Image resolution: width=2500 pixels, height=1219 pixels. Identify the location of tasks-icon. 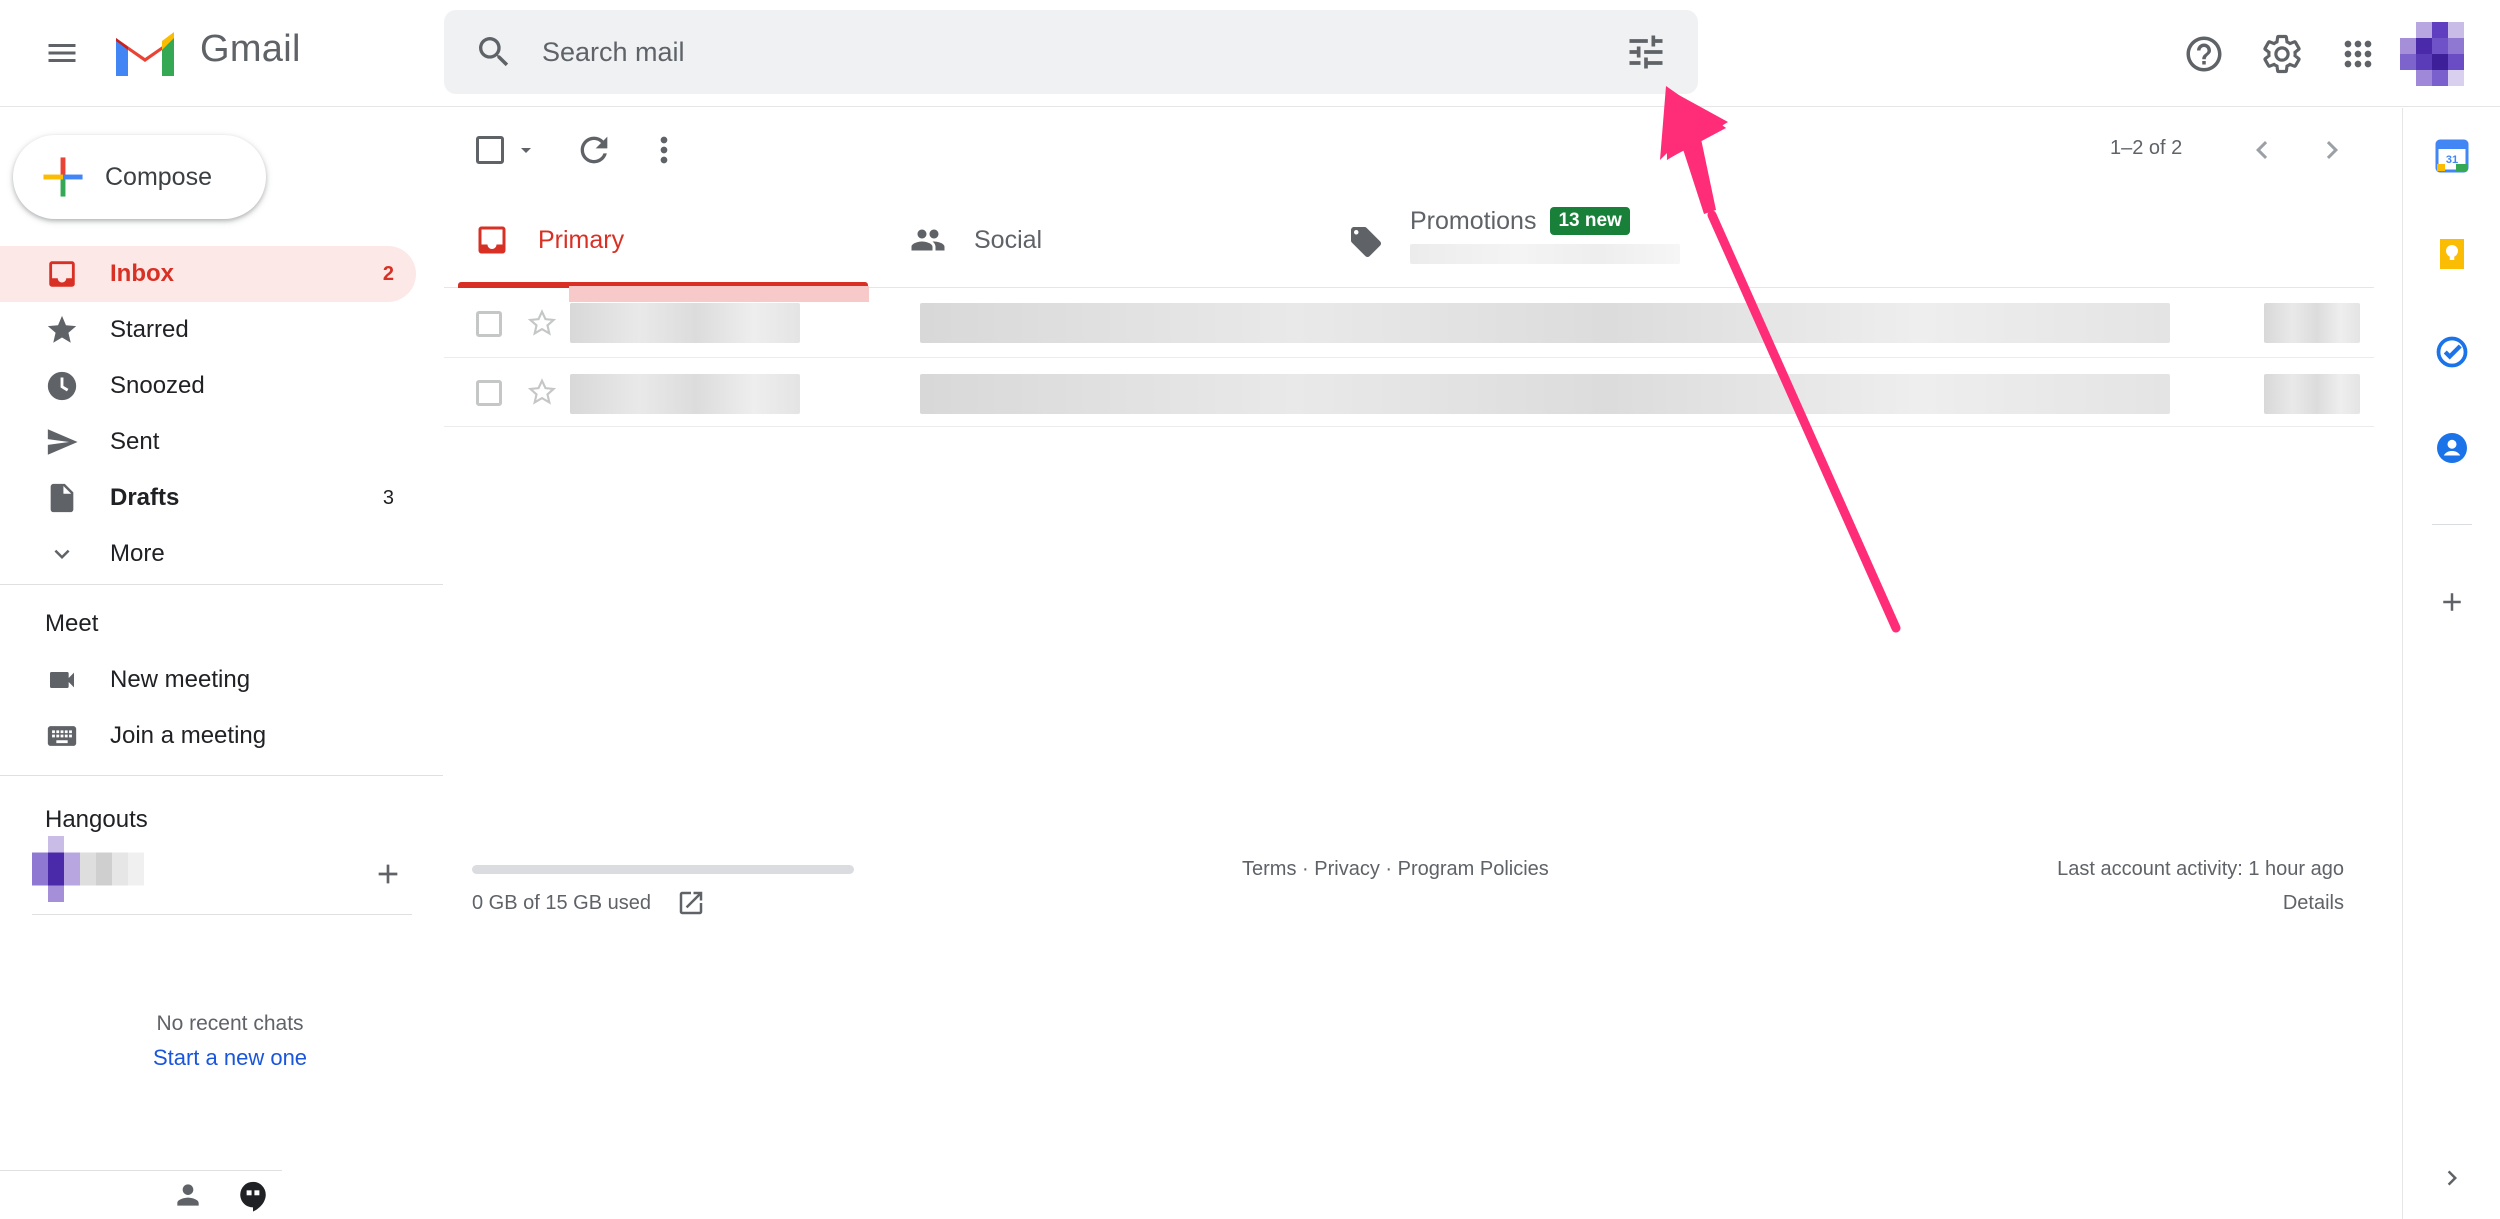
(2452, 352).